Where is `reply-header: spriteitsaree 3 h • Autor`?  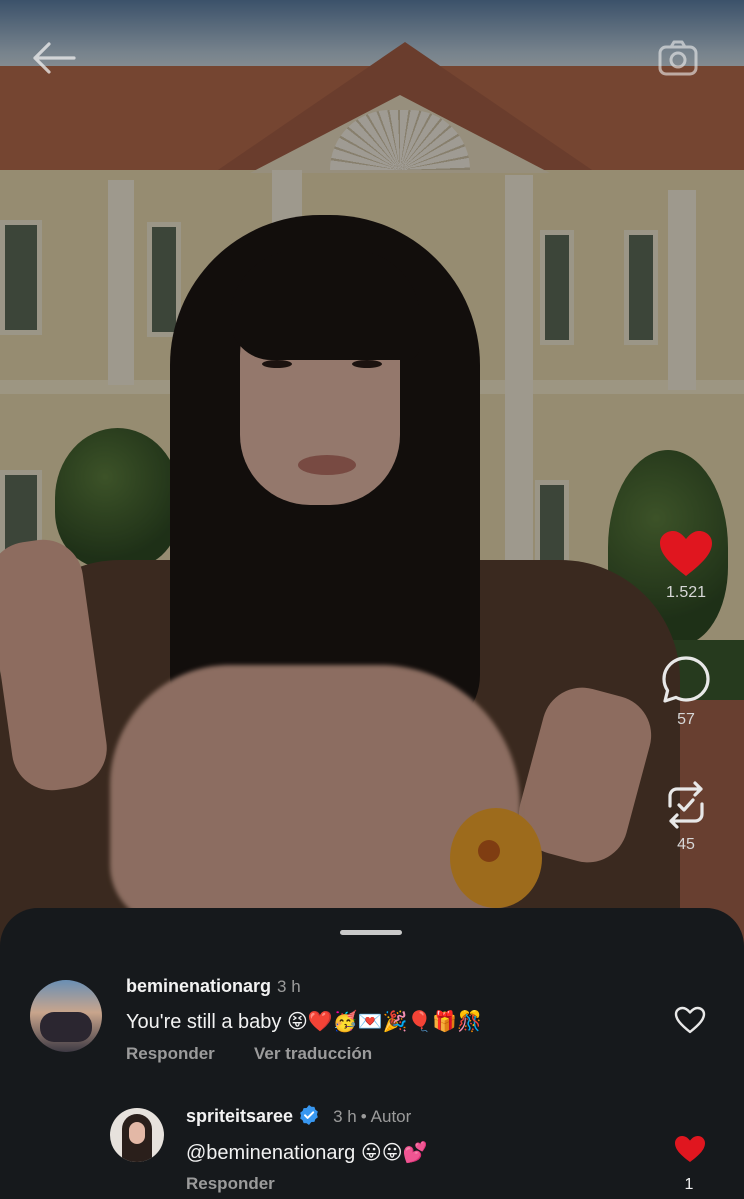
reply-header: spriteitsaree 3 h • Autor is located at coordinates (298, 1116).